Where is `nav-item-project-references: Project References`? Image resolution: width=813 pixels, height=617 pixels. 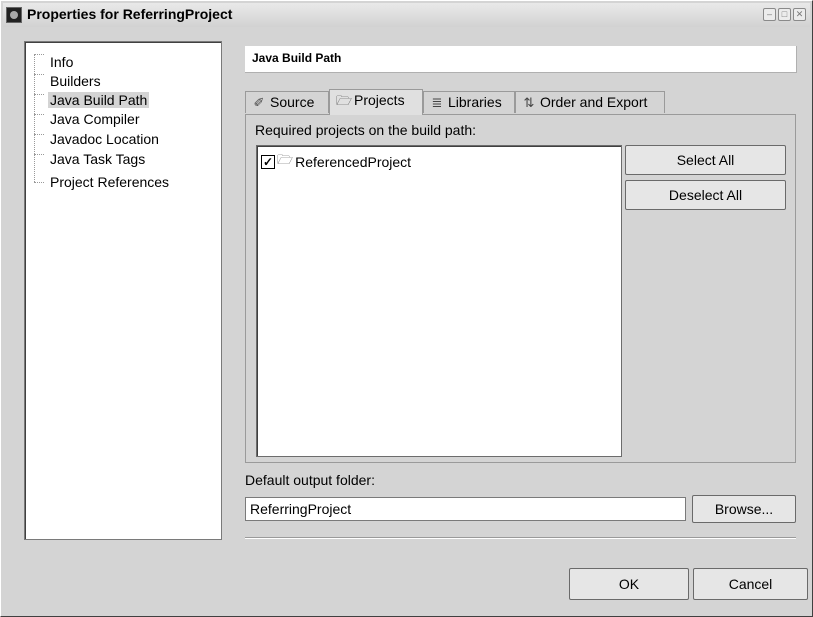 nav-item-project-references: Project References is located at coordinates (109, 182).